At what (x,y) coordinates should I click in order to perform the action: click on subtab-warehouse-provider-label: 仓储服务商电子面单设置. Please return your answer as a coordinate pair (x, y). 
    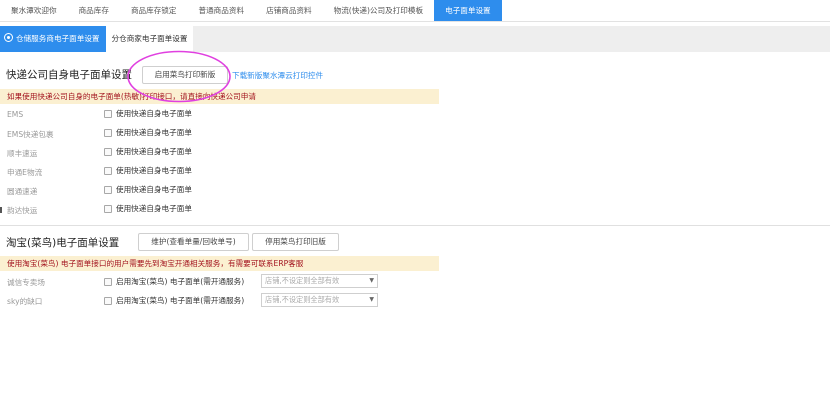
    Looking at the image, I should click on (58, 38).